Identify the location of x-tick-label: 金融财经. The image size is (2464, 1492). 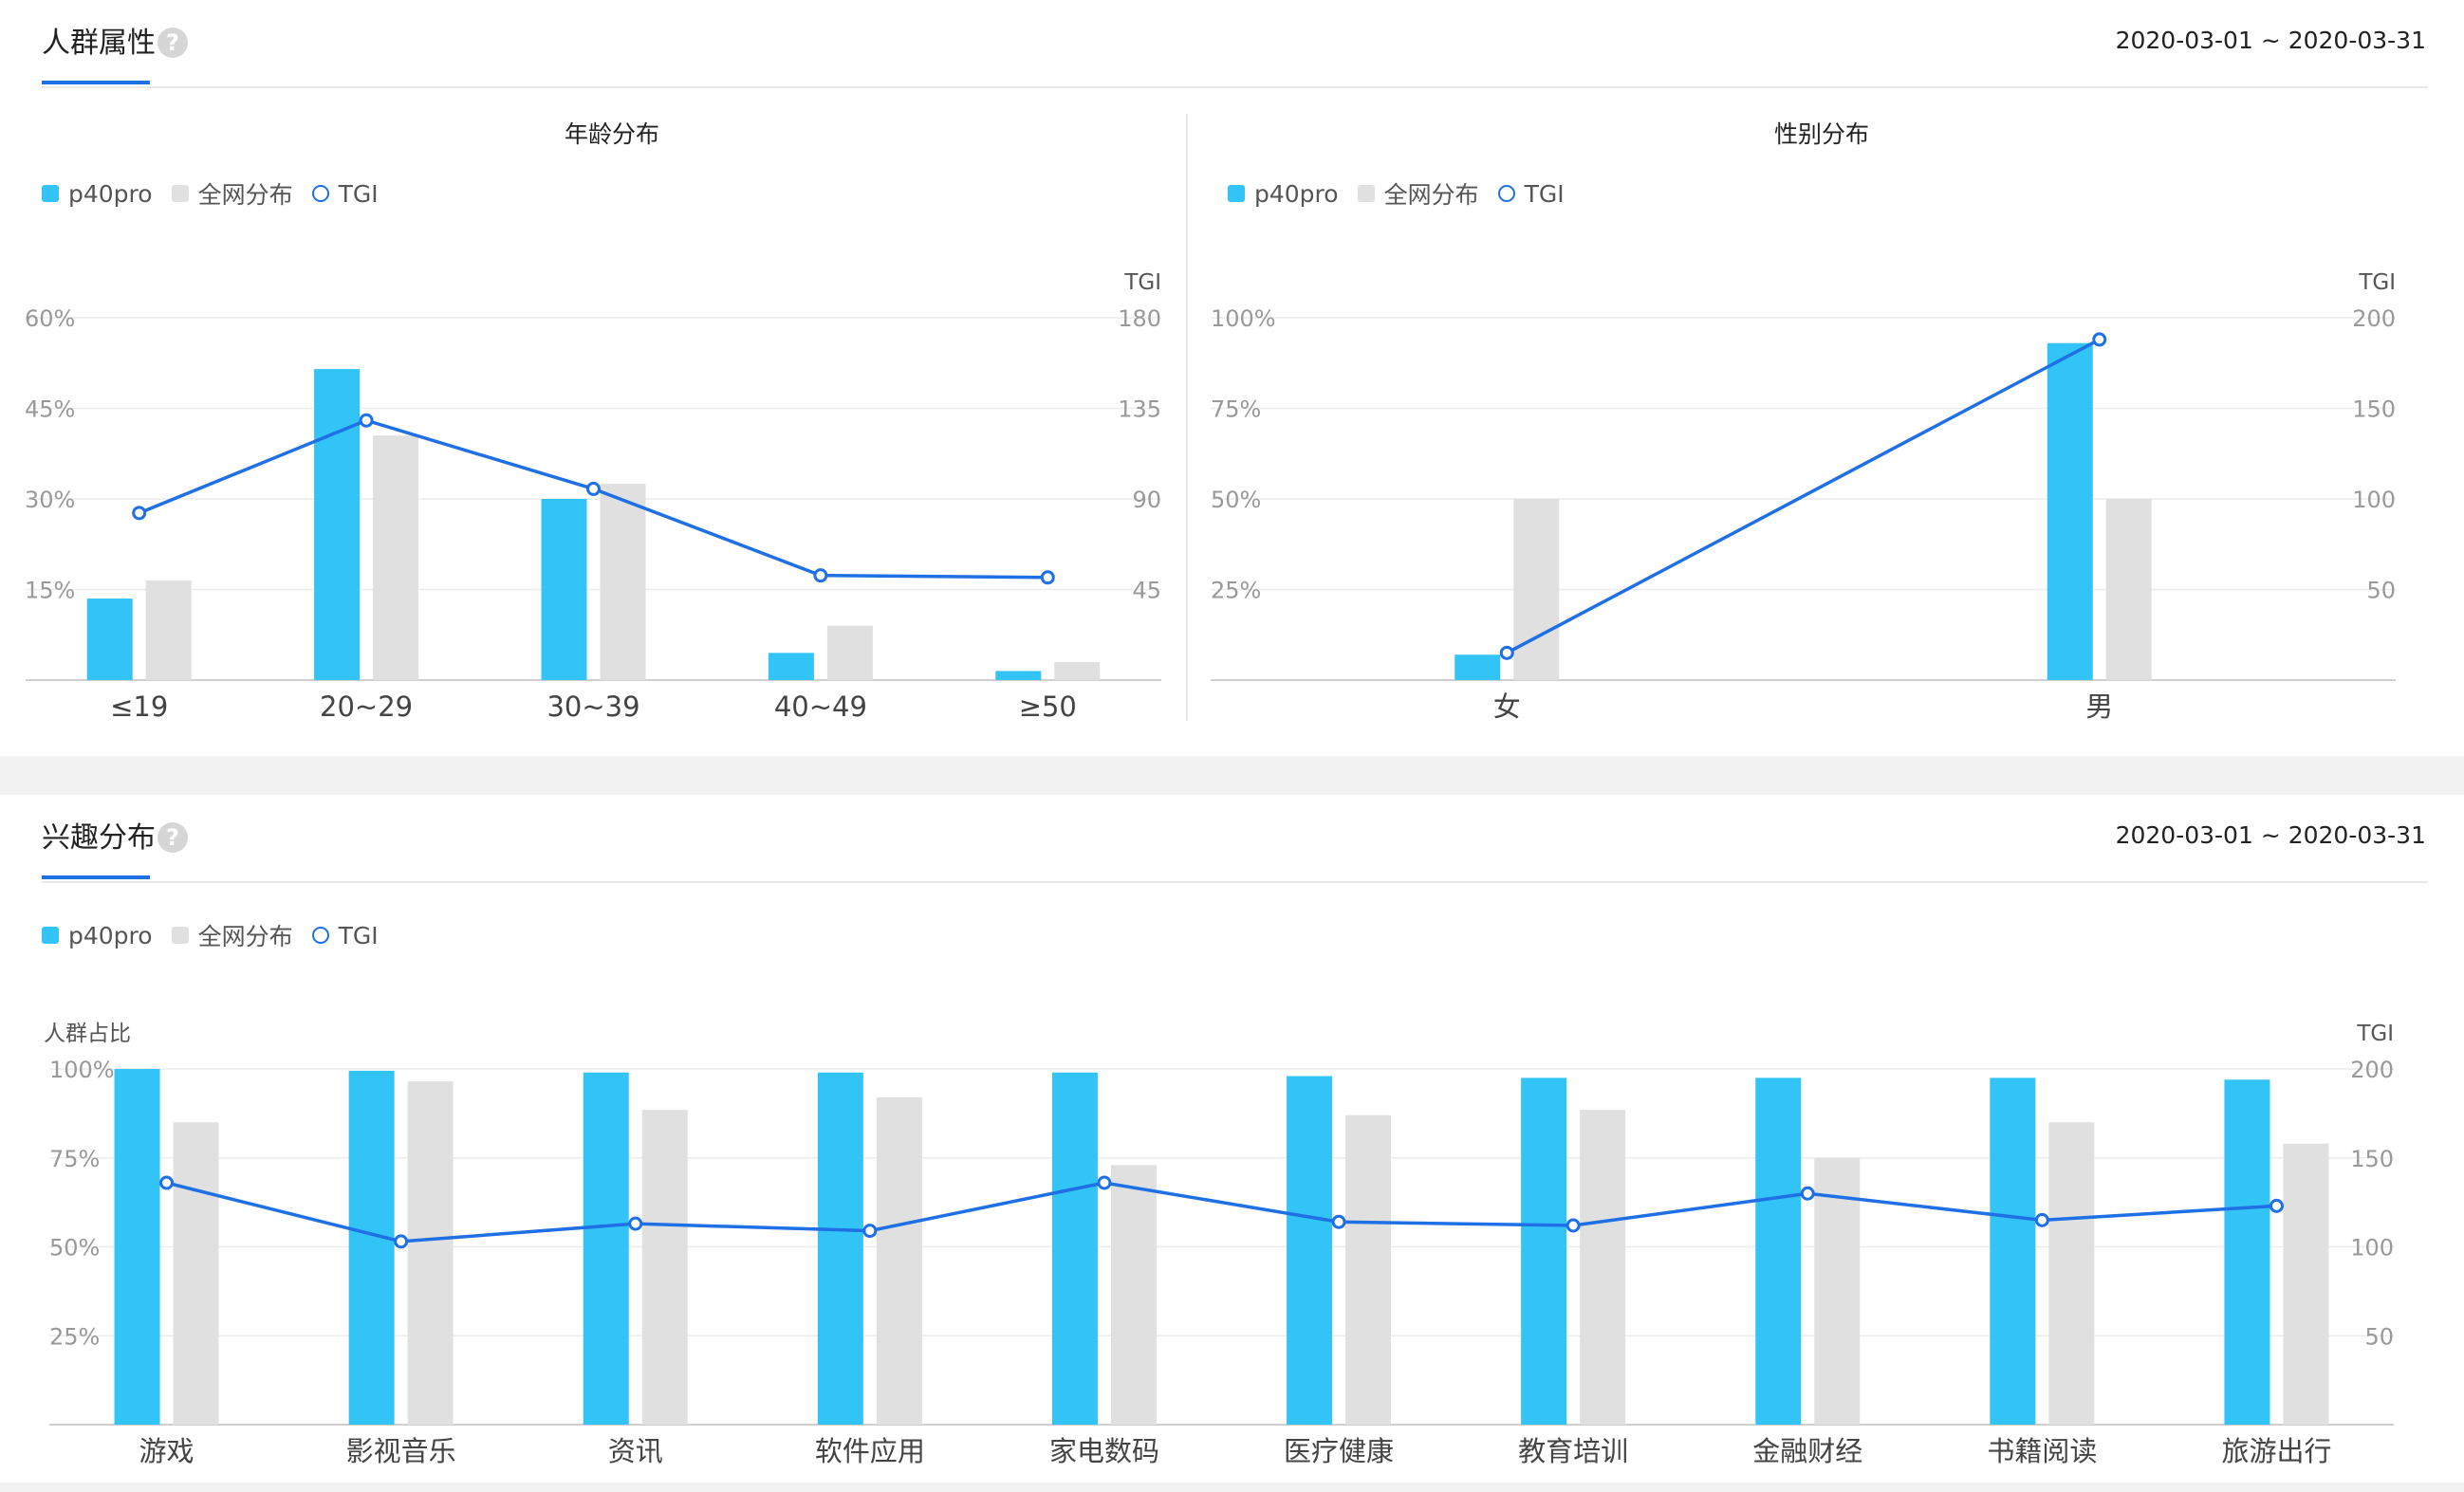
(1807, 1451).